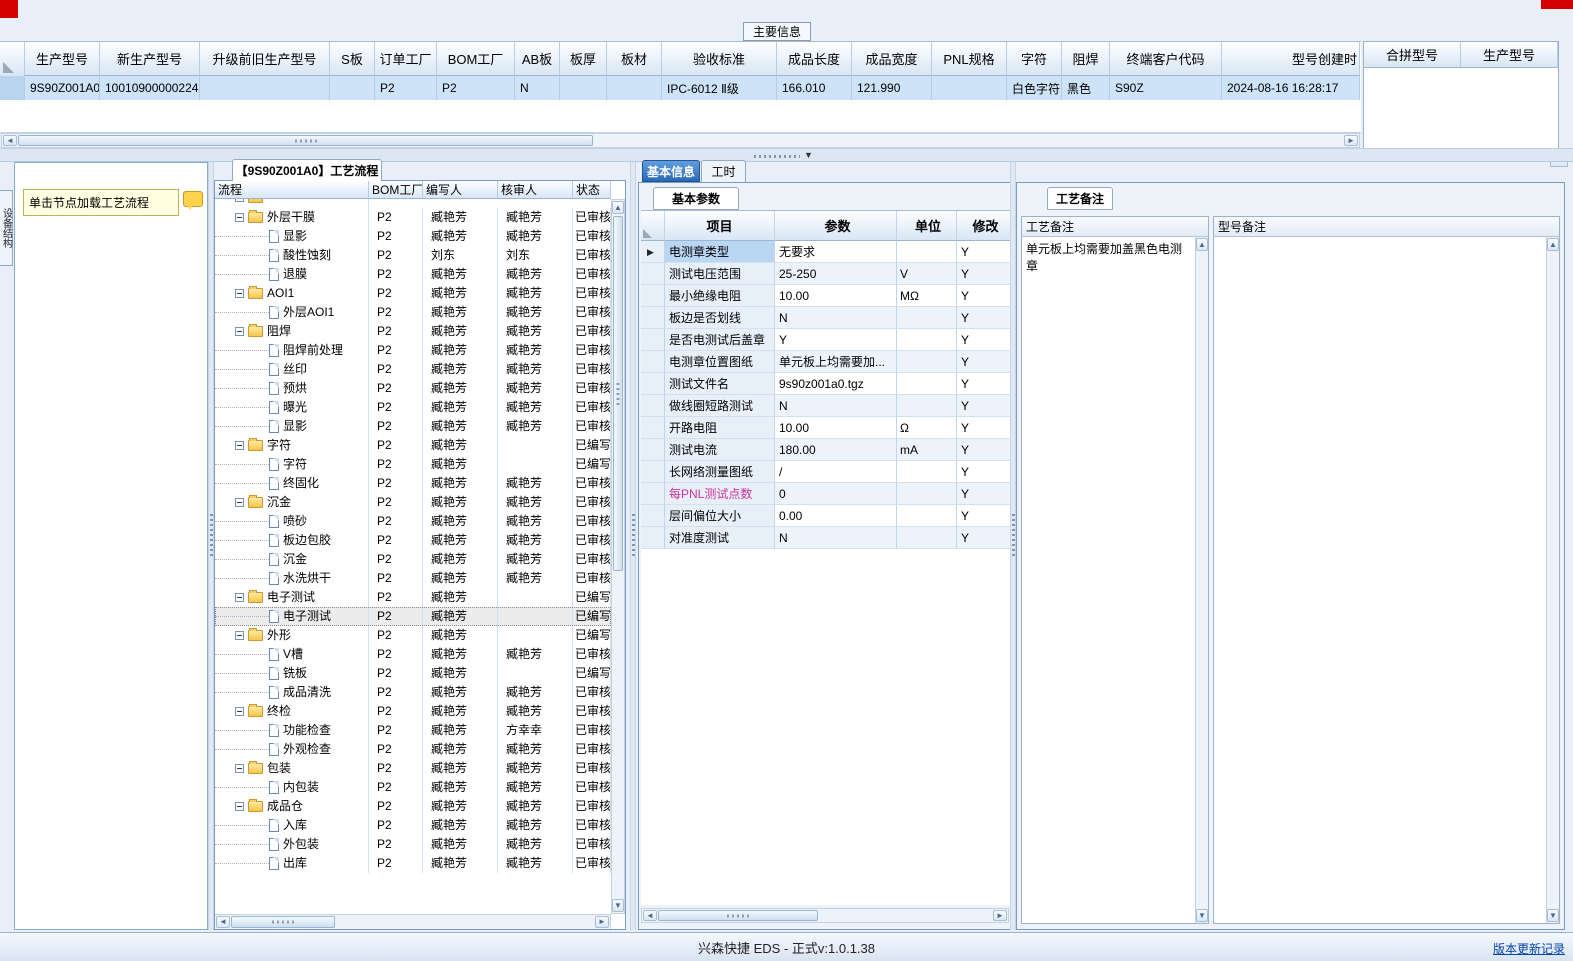 This screenshot has height=961, width=1573. What do you see at coordinates (413, 863) in the screenshot?
I see `tree-row: 出库 P2 臧艳芳 臧艳芳 已审核` at bounding box center [413, 863].